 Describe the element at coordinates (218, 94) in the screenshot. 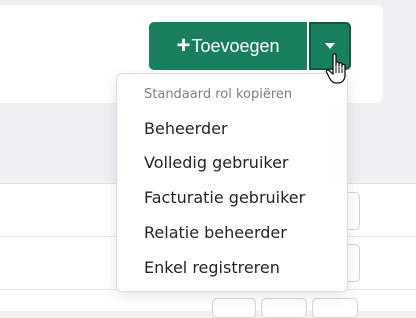

I see `dropdown-header: Standaard rol kopiëren` at that location.